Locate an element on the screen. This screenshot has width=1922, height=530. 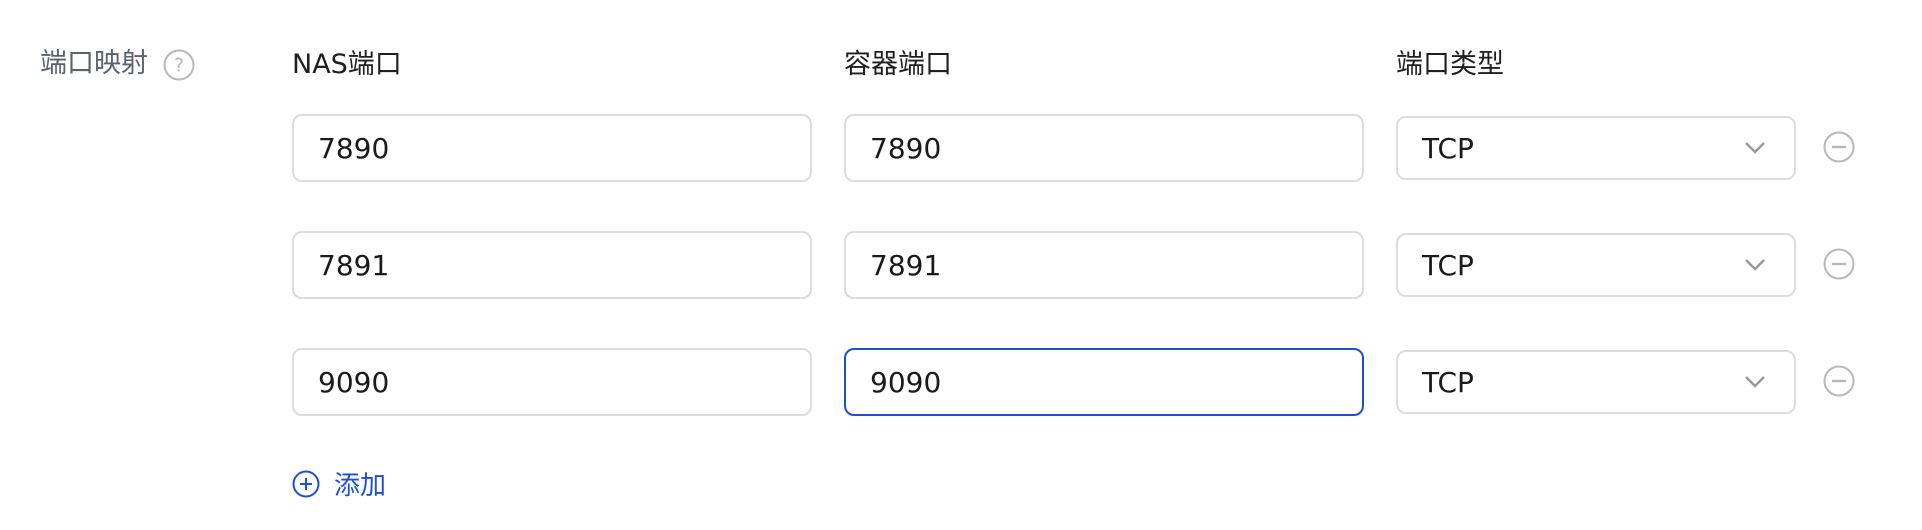
add-label: 添加 is located at coordinates (360, 486).